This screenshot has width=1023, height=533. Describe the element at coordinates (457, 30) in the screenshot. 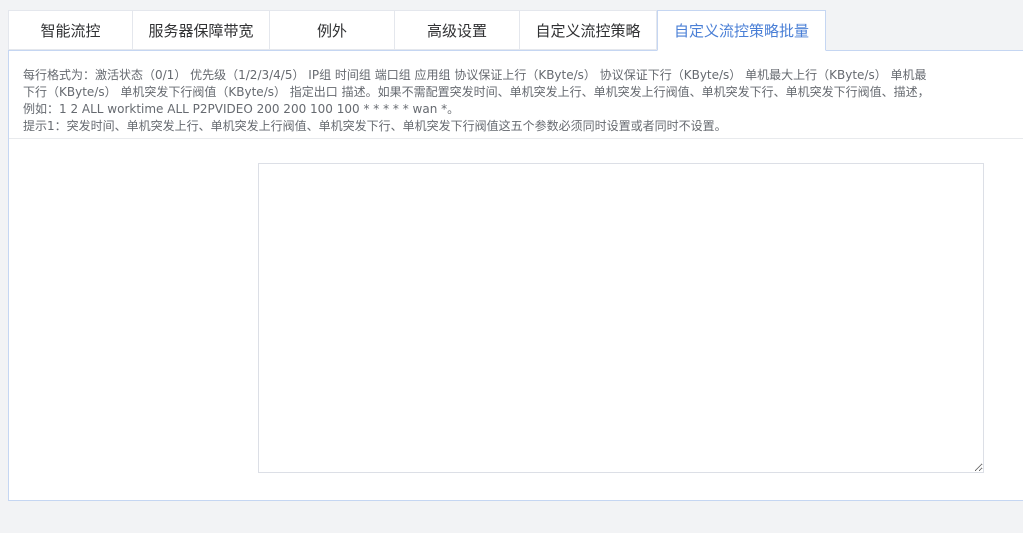

I see `tab-advanced-settings: 高级设置` at that location.